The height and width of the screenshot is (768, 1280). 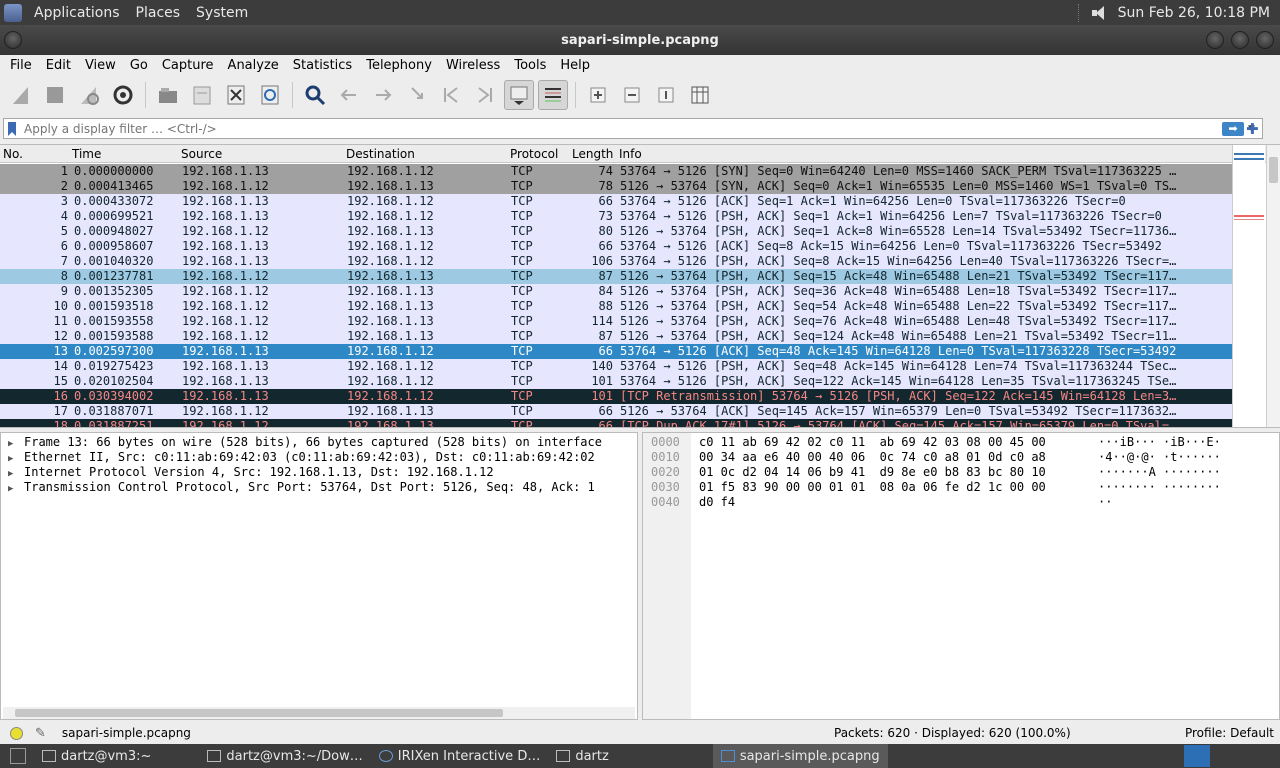 What do you see at coordinates (485, 95) in the screenshot?
I see `go-last-packet-icon` at bounding box center [485, 95].